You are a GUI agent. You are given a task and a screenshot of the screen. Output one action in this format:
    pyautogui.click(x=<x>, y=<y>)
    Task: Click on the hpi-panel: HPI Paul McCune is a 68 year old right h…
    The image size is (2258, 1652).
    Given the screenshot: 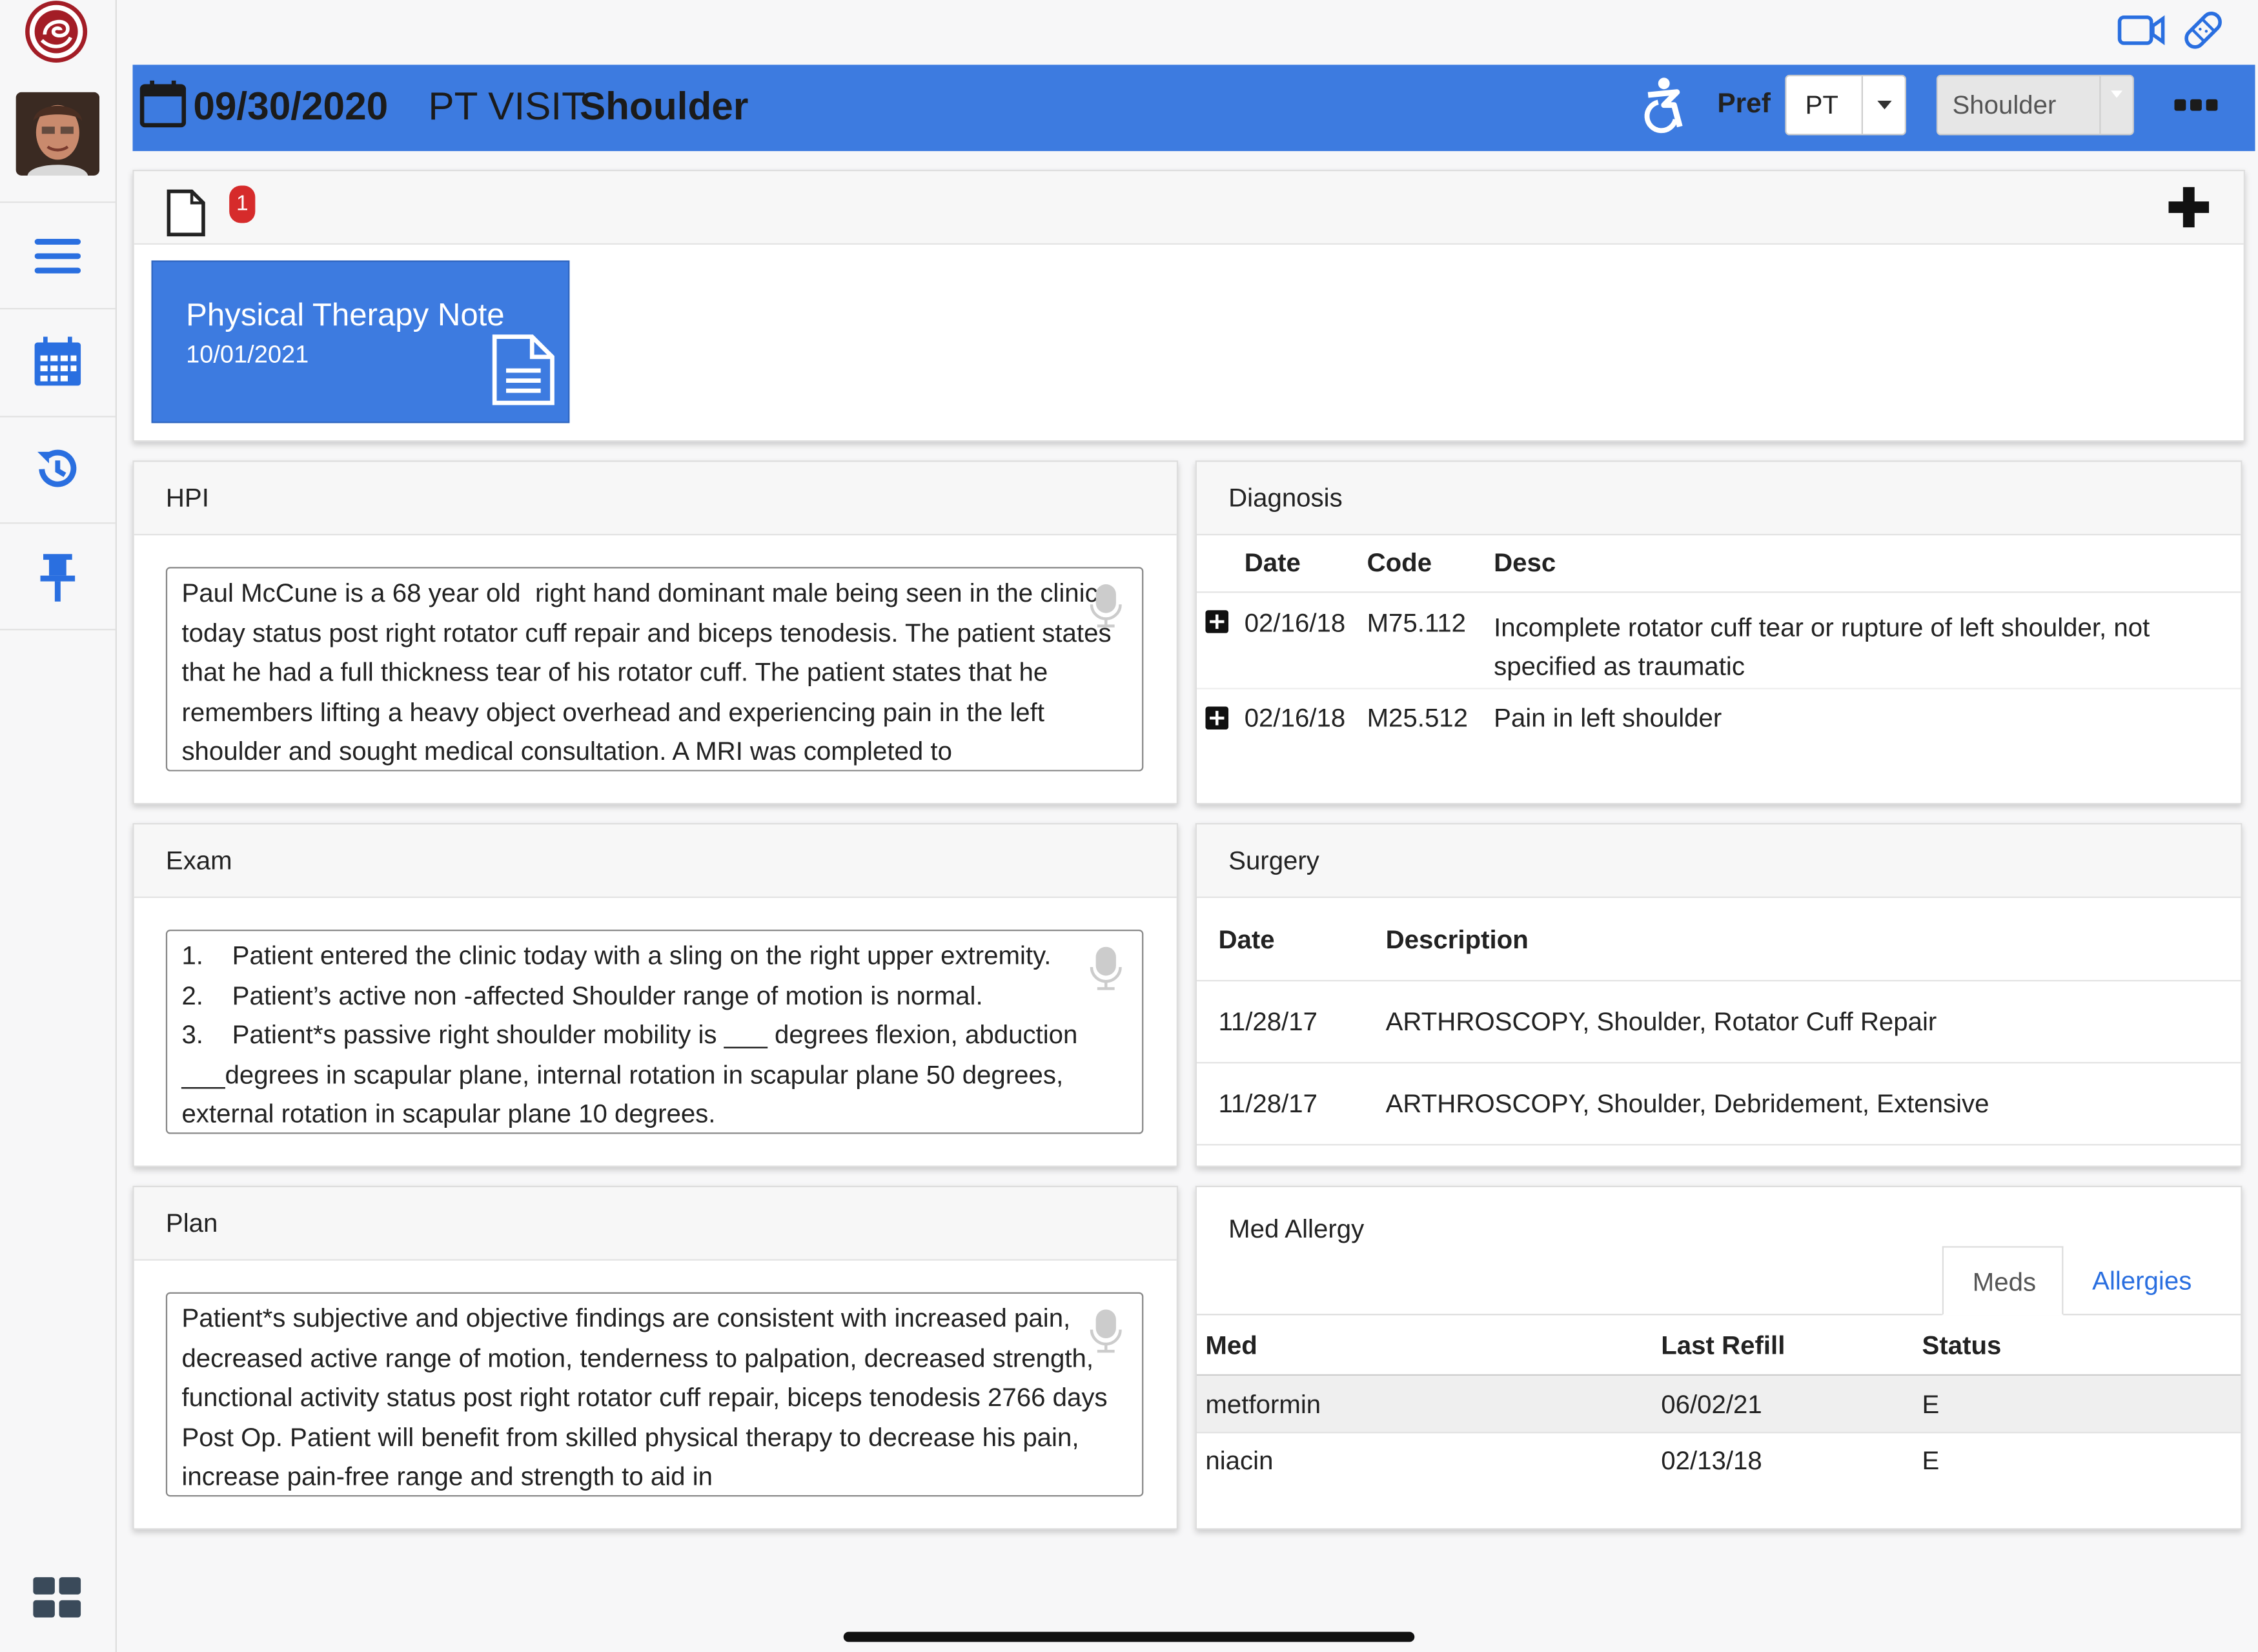 What is the action you would take?
    pyautogui.click(x=655, y=632)
    